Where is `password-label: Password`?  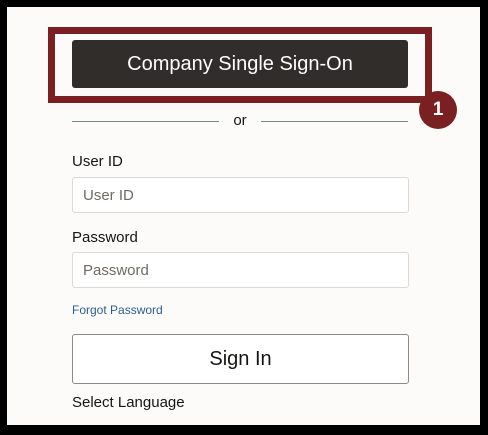 password-label: Password is located at coordinates (105, 237).